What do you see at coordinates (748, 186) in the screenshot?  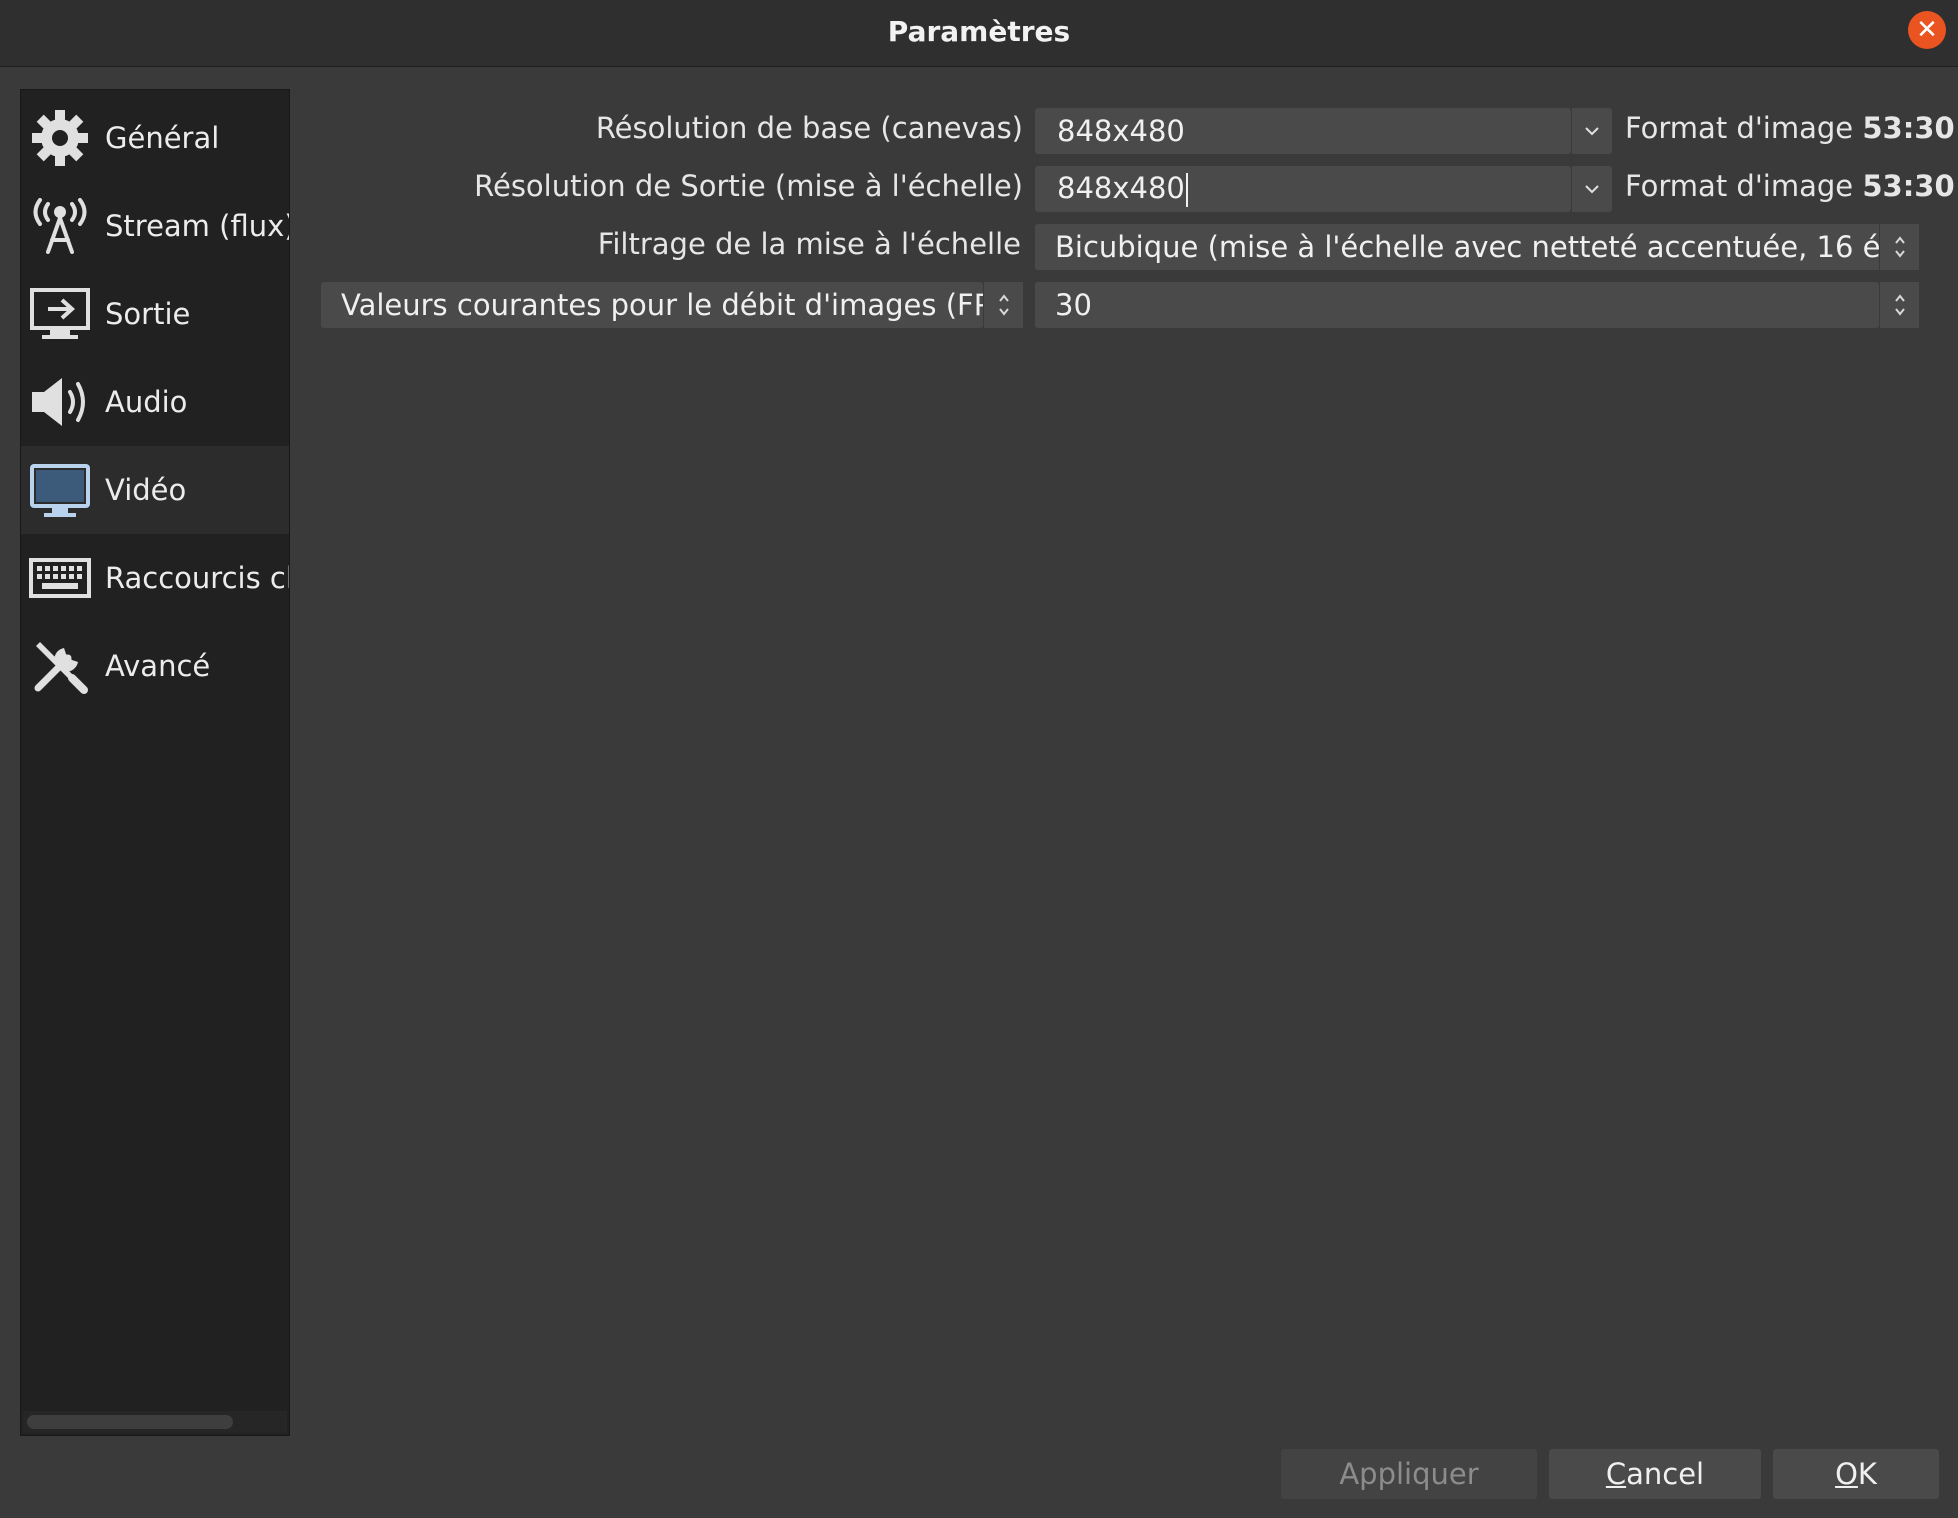 I see `output-resolution-label: Résolution de Sortie (mise à l'échelle)` at bounding box center [748, 186].